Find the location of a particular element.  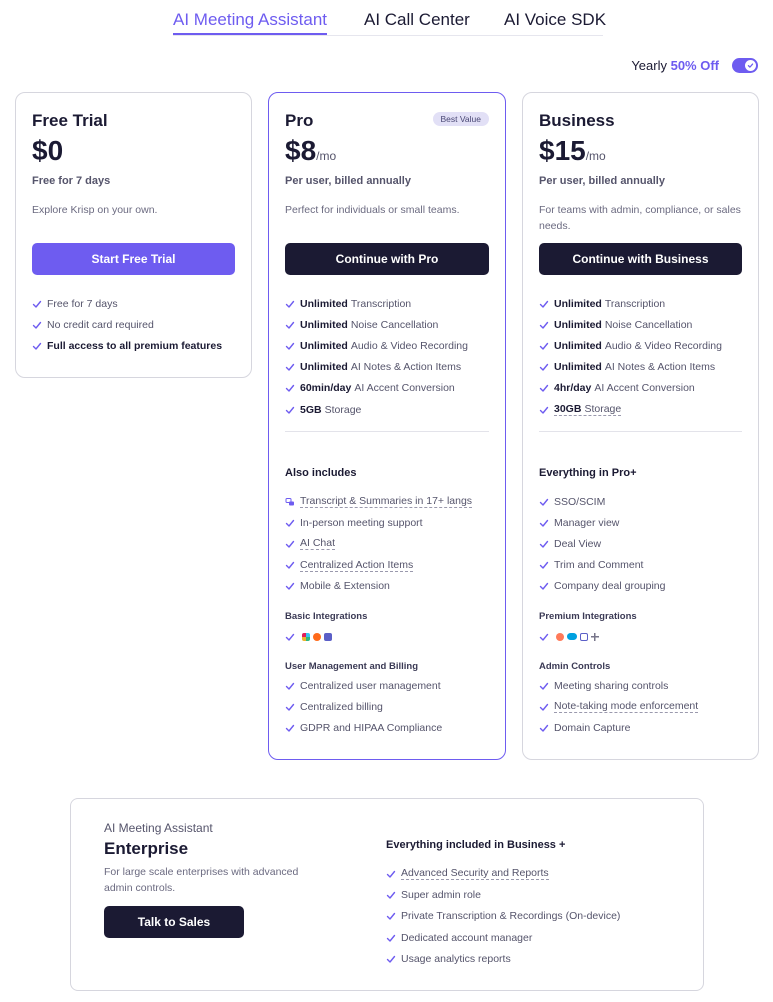

enterprise-title: Enterprise is located at coordinates (146, 848).